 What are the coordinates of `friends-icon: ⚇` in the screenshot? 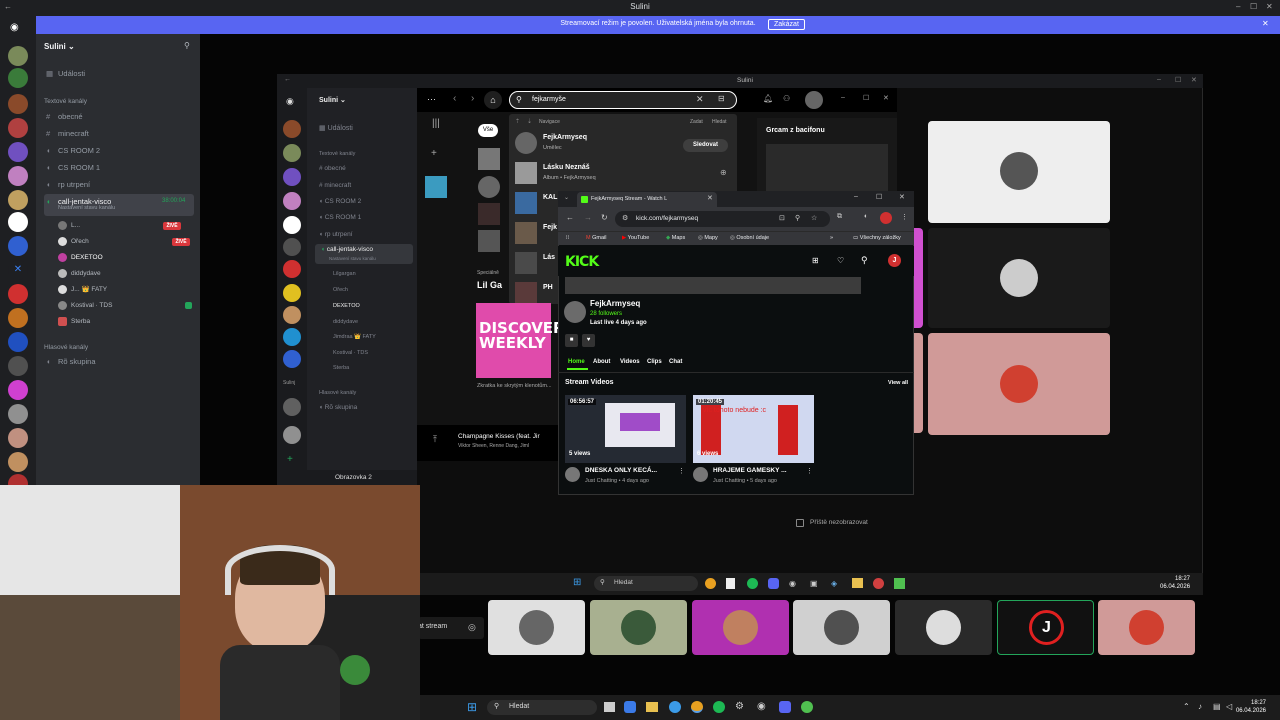 It's located at (786, 98).